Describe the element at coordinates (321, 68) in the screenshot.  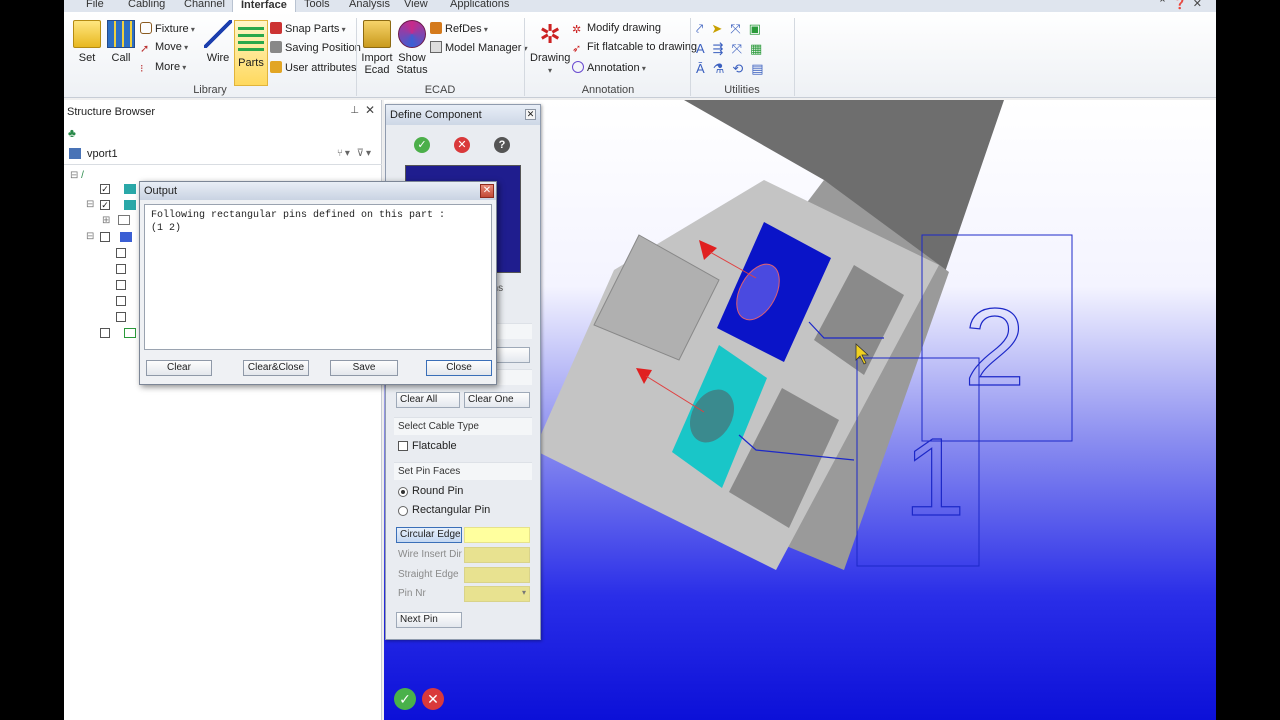
I see `user-attributes-label: User attributes` at that location.